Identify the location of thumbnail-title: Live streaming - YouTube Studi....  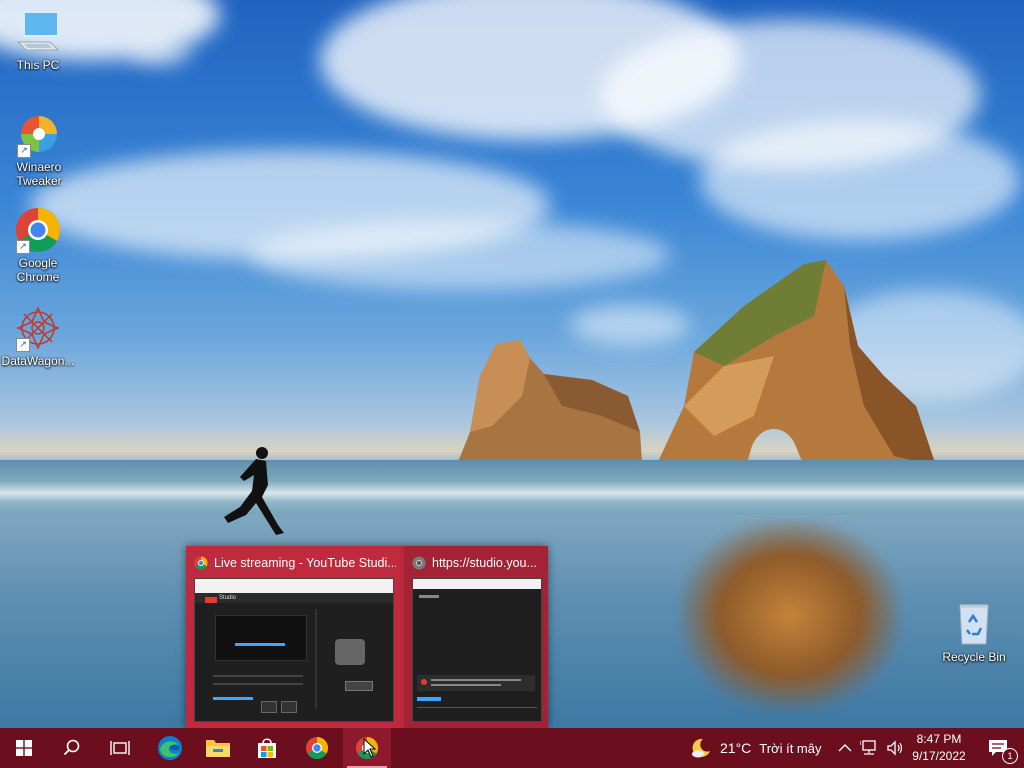
(305, 563).